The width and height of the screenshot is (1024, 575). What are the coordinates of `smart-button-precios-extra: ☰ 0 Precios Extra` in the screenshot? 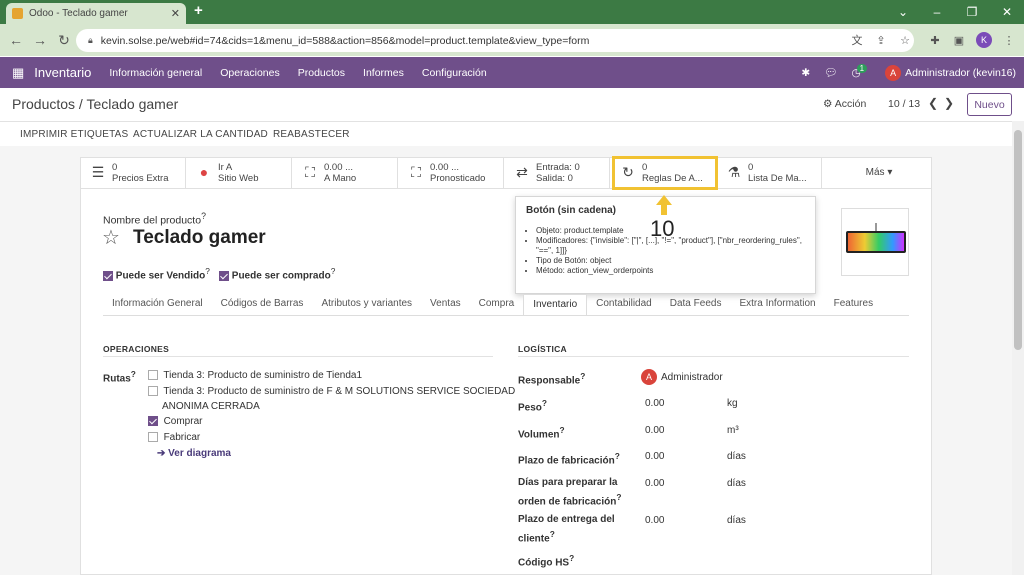 It's located at (133, 172).